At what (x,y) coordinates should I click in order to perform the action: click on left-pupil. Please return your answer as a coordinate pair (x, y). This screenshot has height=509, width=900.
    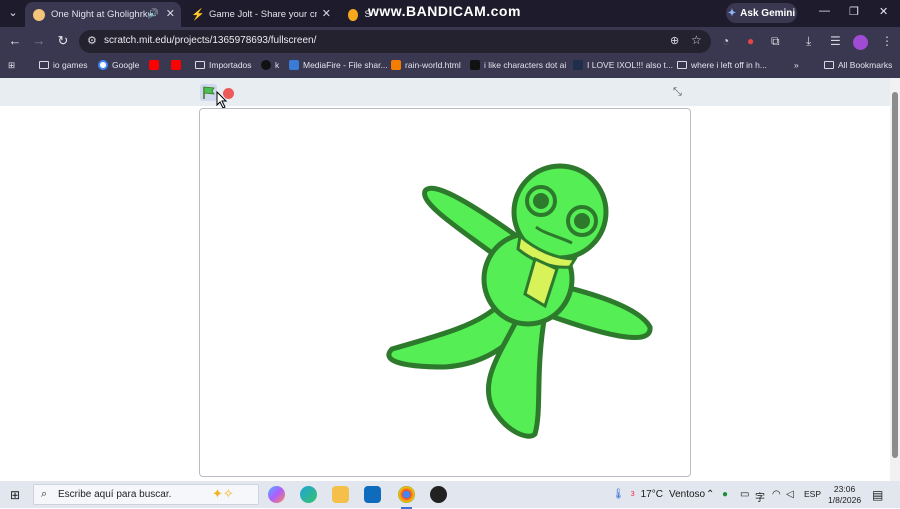
    Looking at the image, I should click on (541, 201).